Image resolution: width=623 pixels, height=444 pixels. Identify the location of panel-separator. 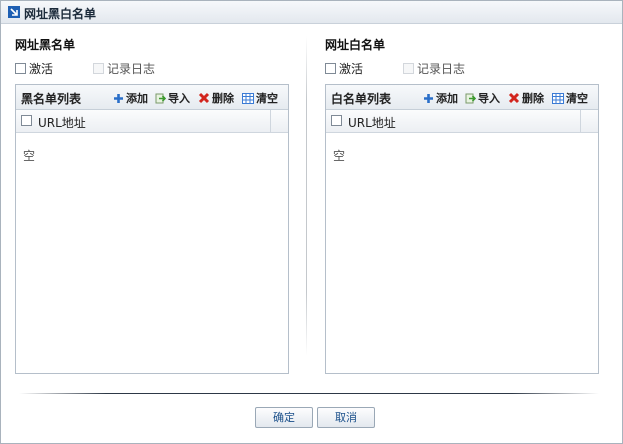
(306, 196).